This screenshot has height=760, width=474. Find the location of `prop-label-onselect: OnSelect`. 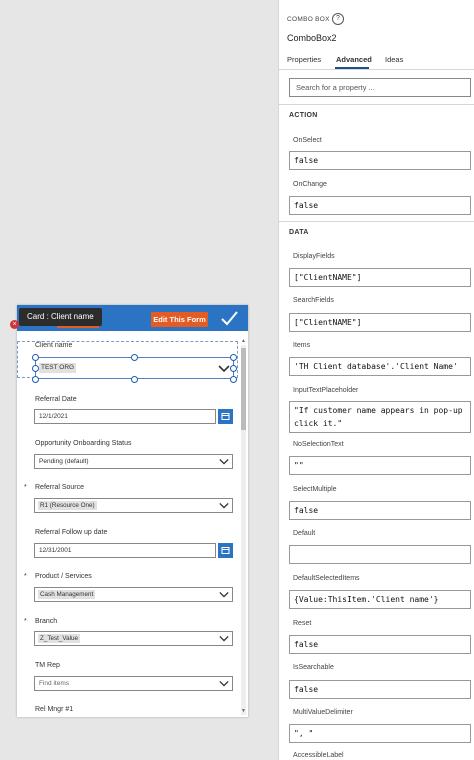

prop-label-onselect: OnSelect is located at coordinates (307, 140).